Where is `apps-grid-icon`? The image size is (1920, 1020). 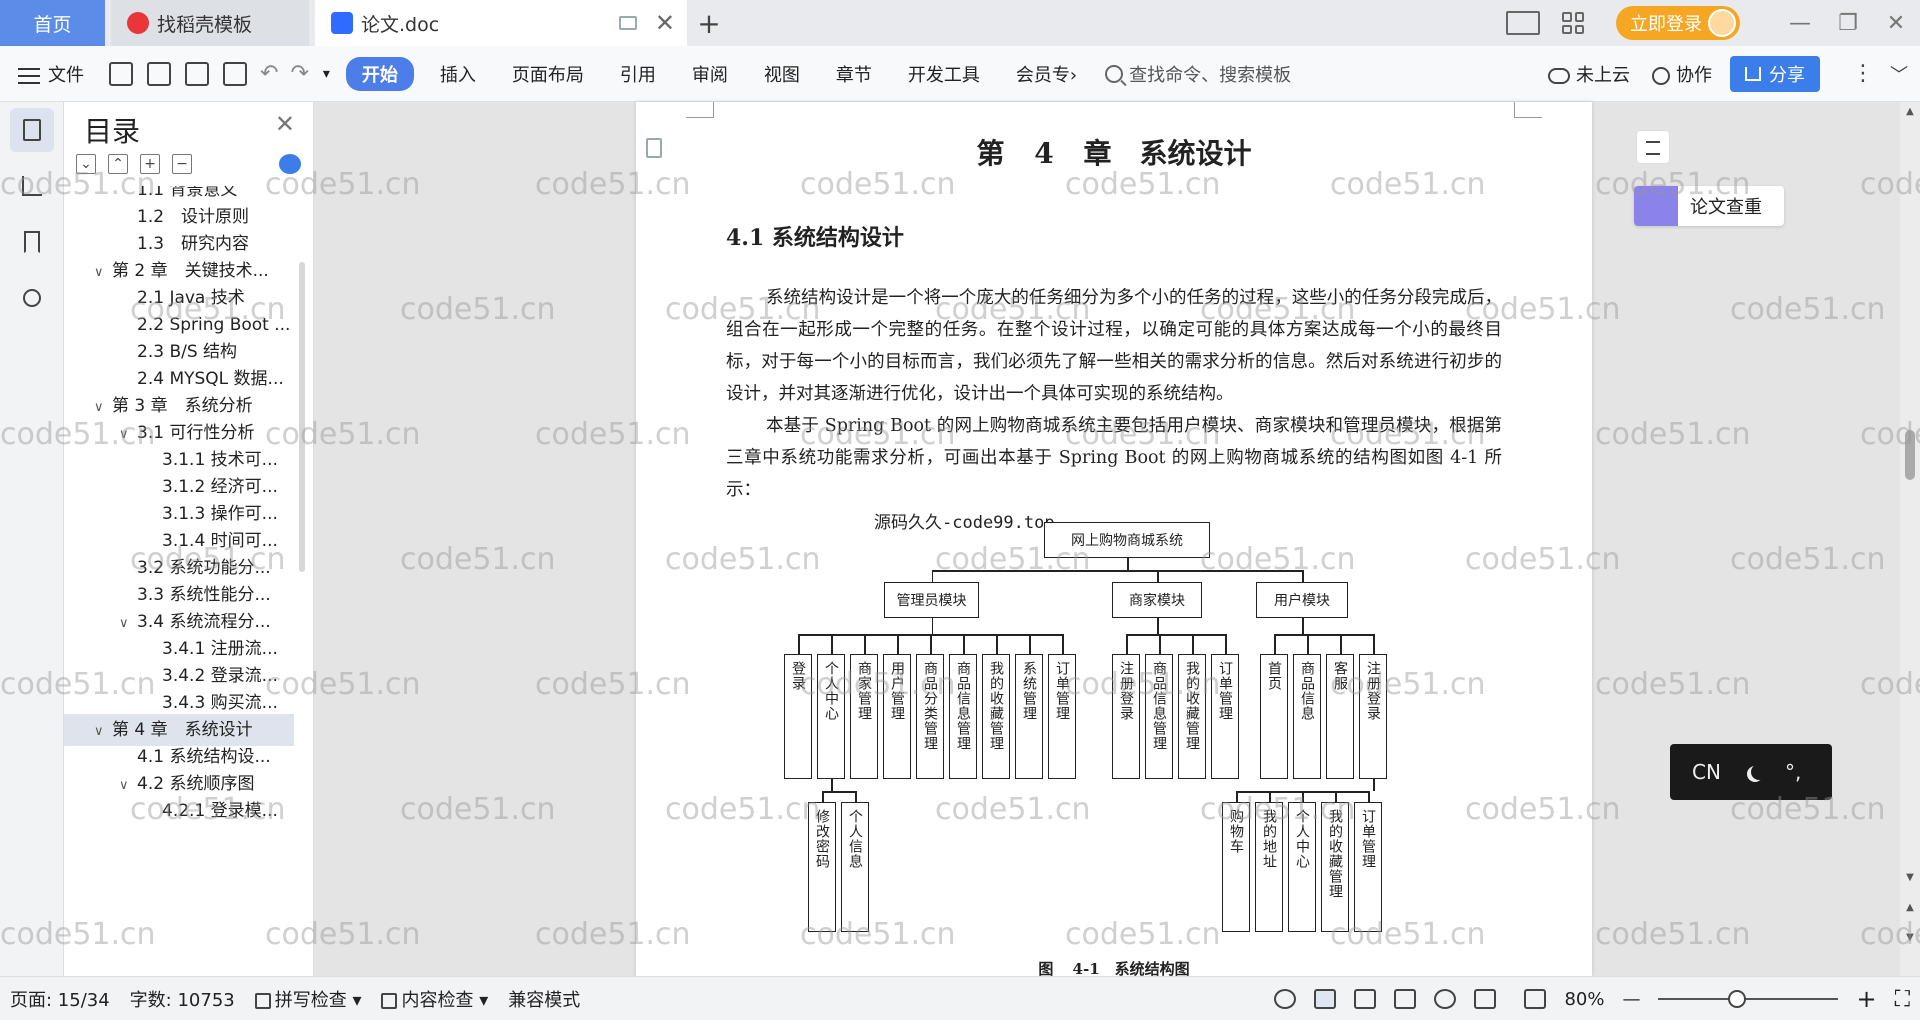
apps-grid-icon is located at coordinates (1573, 23).